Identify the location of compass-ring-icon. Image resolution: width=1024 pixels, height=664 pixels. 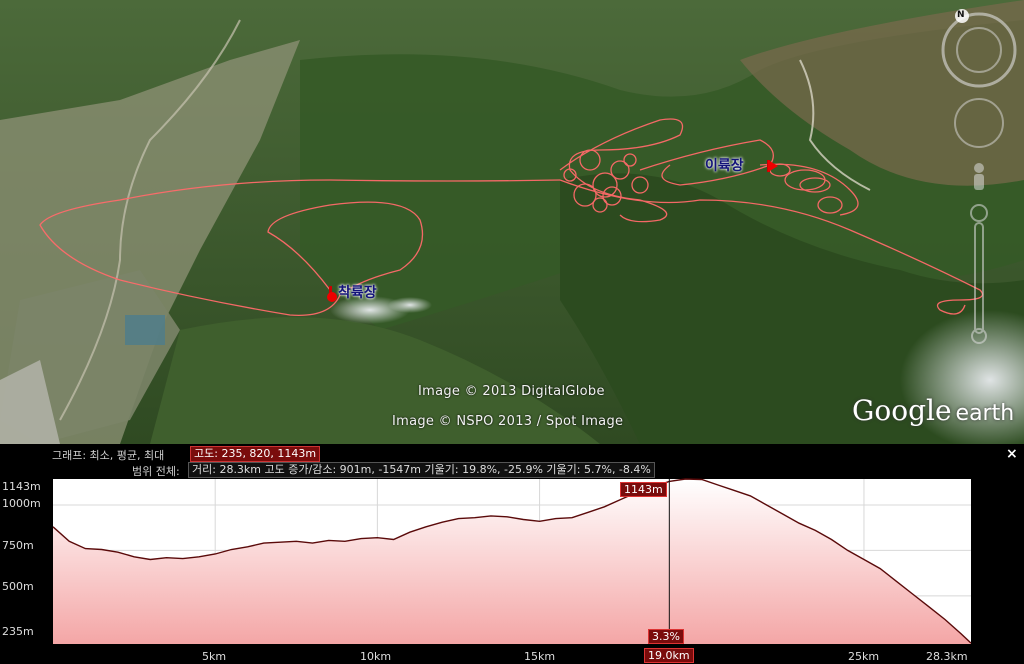
(979, 48).